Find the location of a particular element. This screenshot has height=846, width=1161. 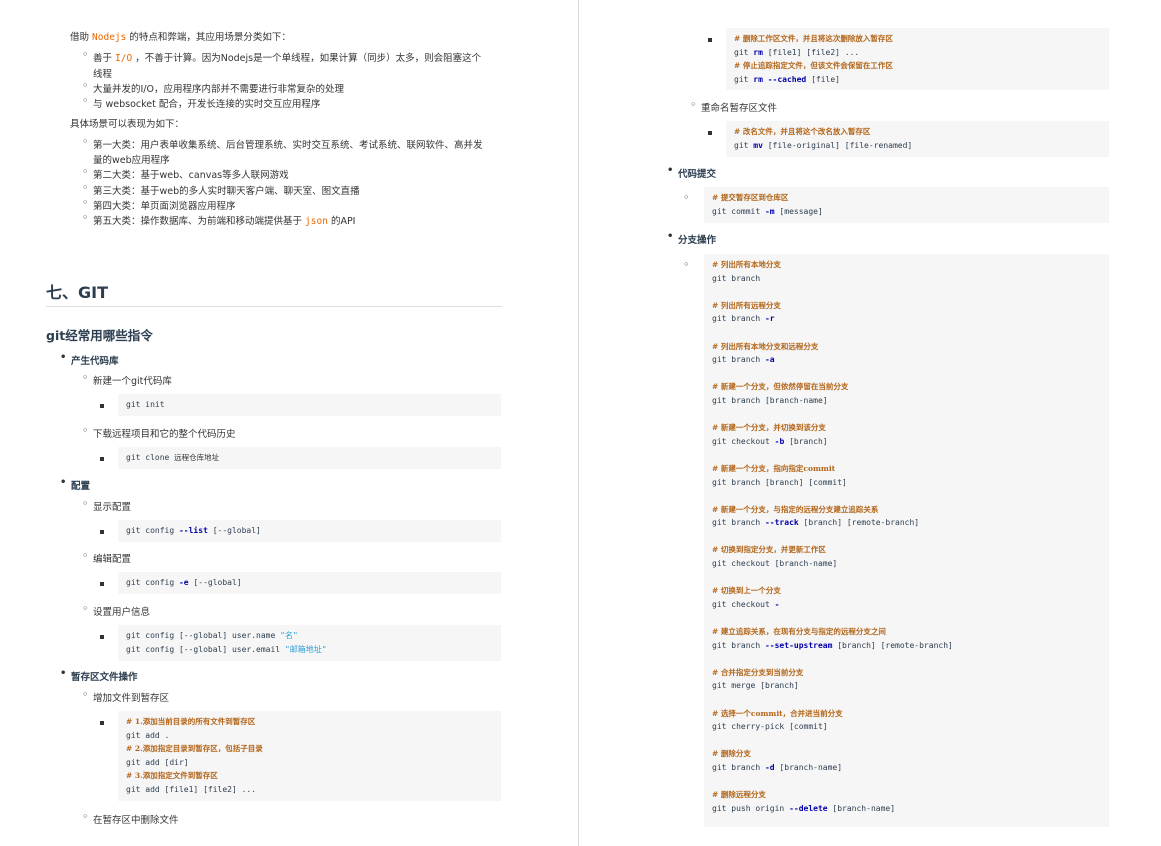

group-commit: 代码提交 is located at coordinates (691, 172).